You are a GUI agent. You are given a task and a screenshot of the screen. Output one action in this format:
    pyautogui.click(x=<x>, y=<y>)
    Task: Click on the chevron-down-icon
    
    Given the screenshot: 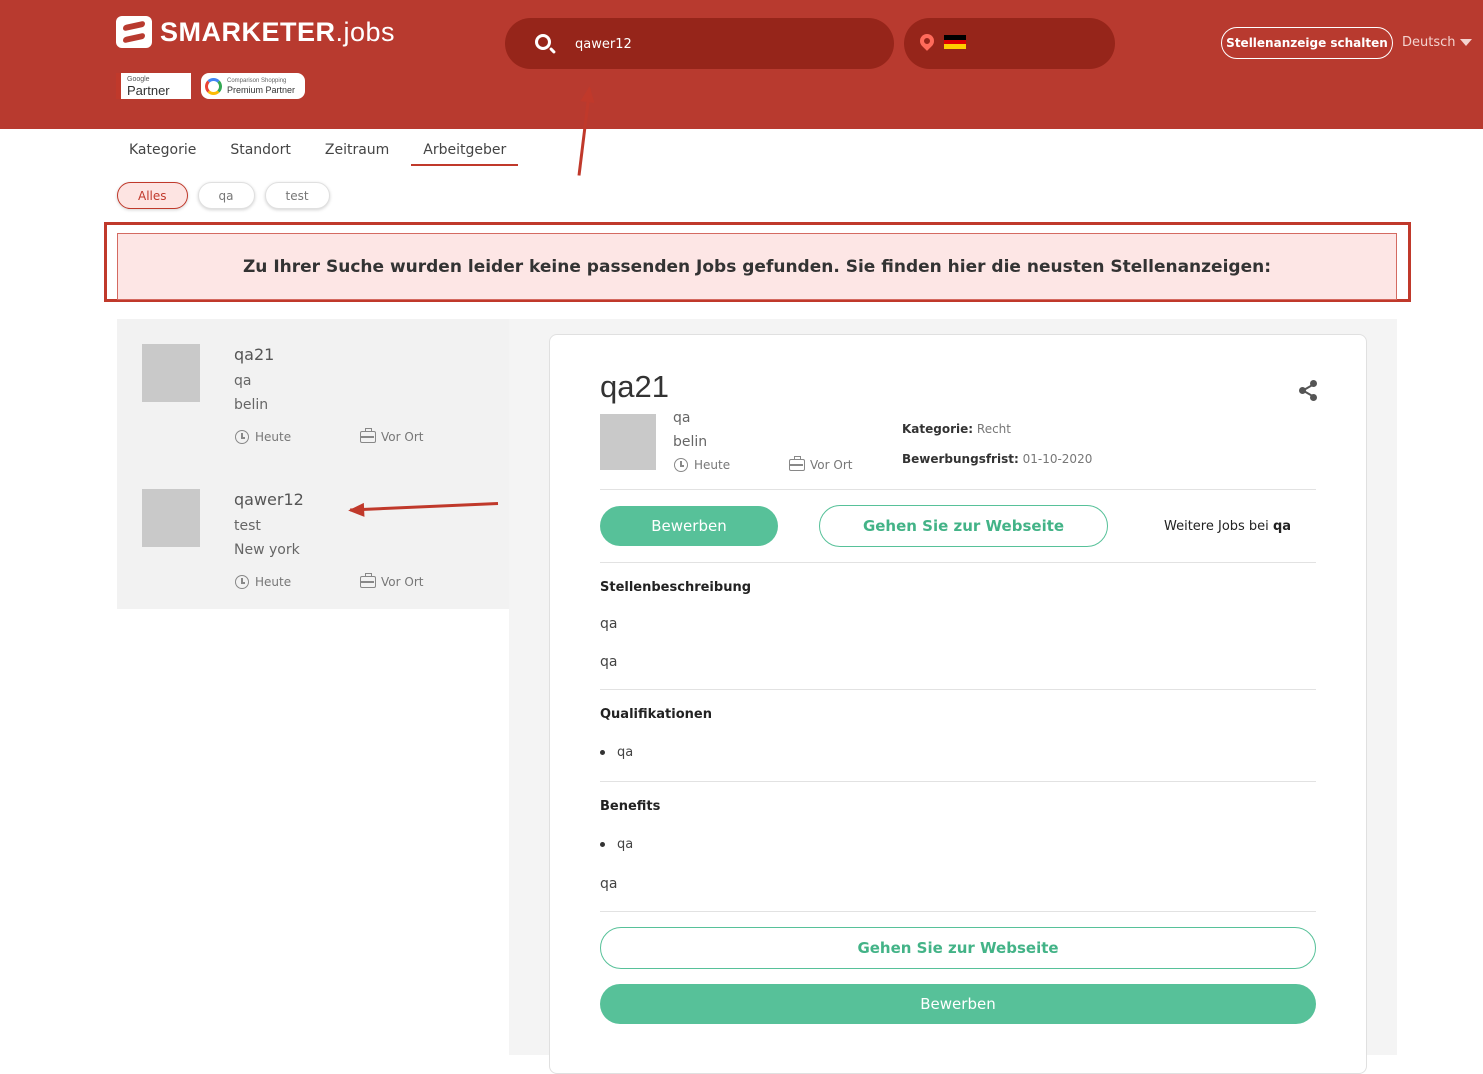 What is the action you would take?
    pyautogui.click(x=1465, y=42)
    